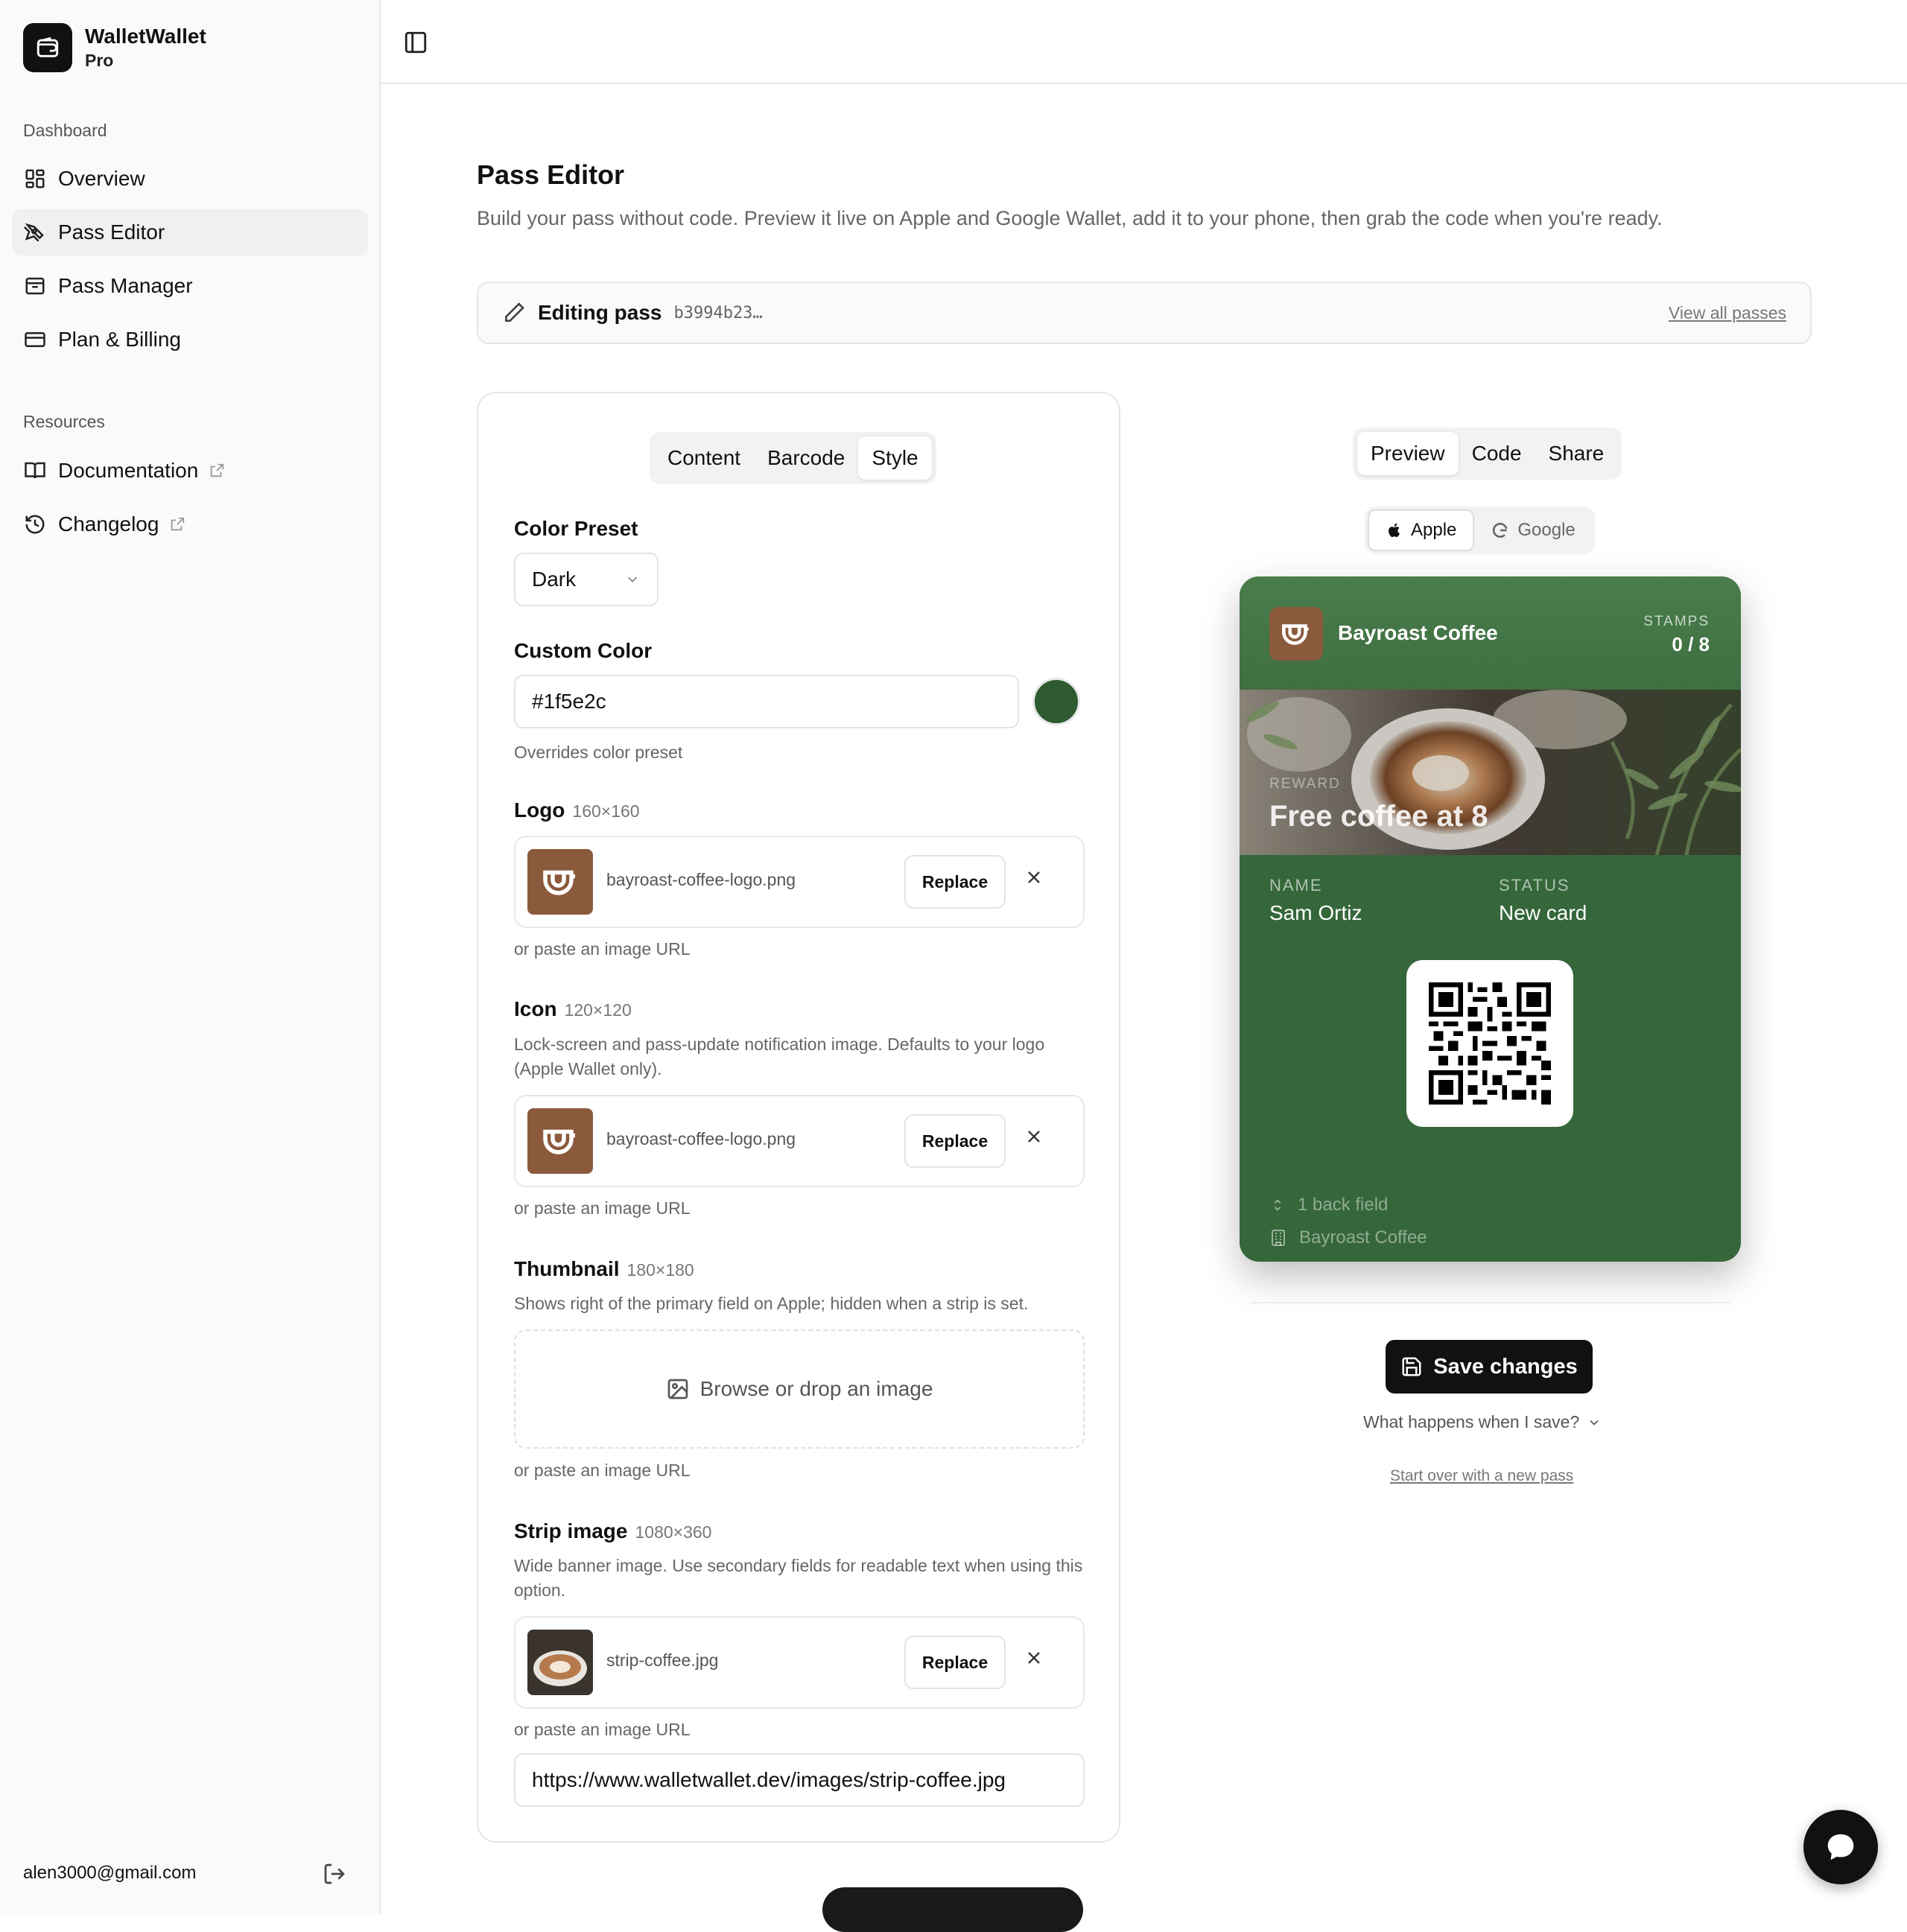 This screenshot has height=1932, width=1907. I want to click on what-happens-toggle: What happens when I save?, so click(1482, 1422).